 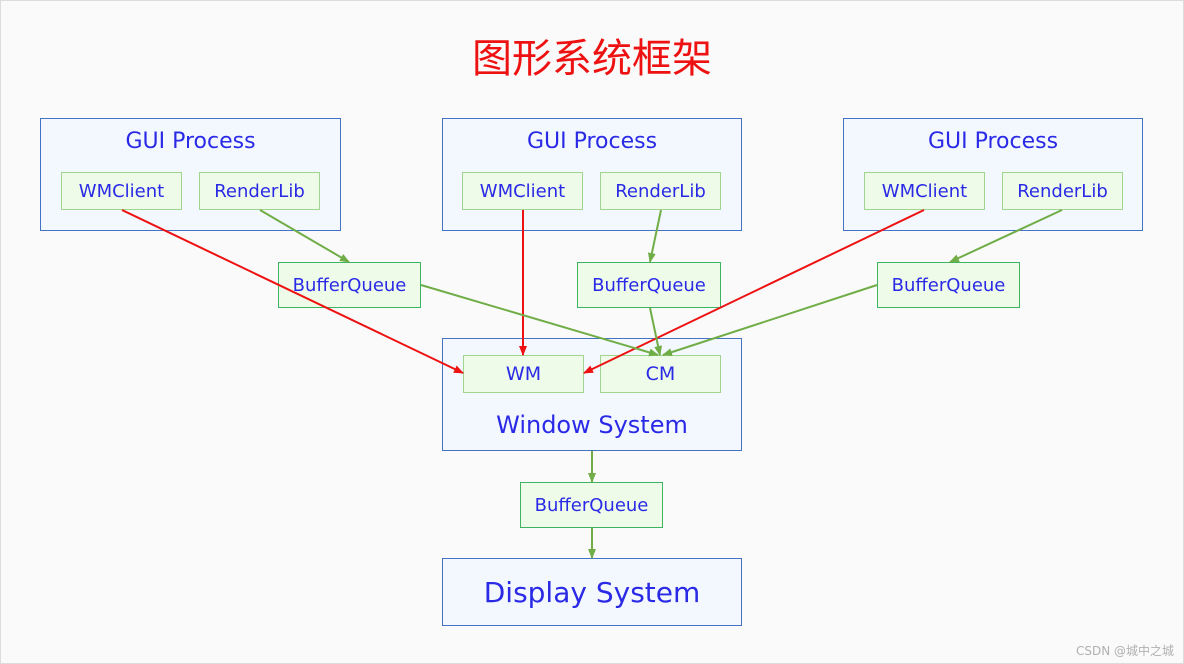 What do you see at coordinates (592, 425) in the screenshot?
I see `window-system-label: Window System` at bounding box center [592, 425].